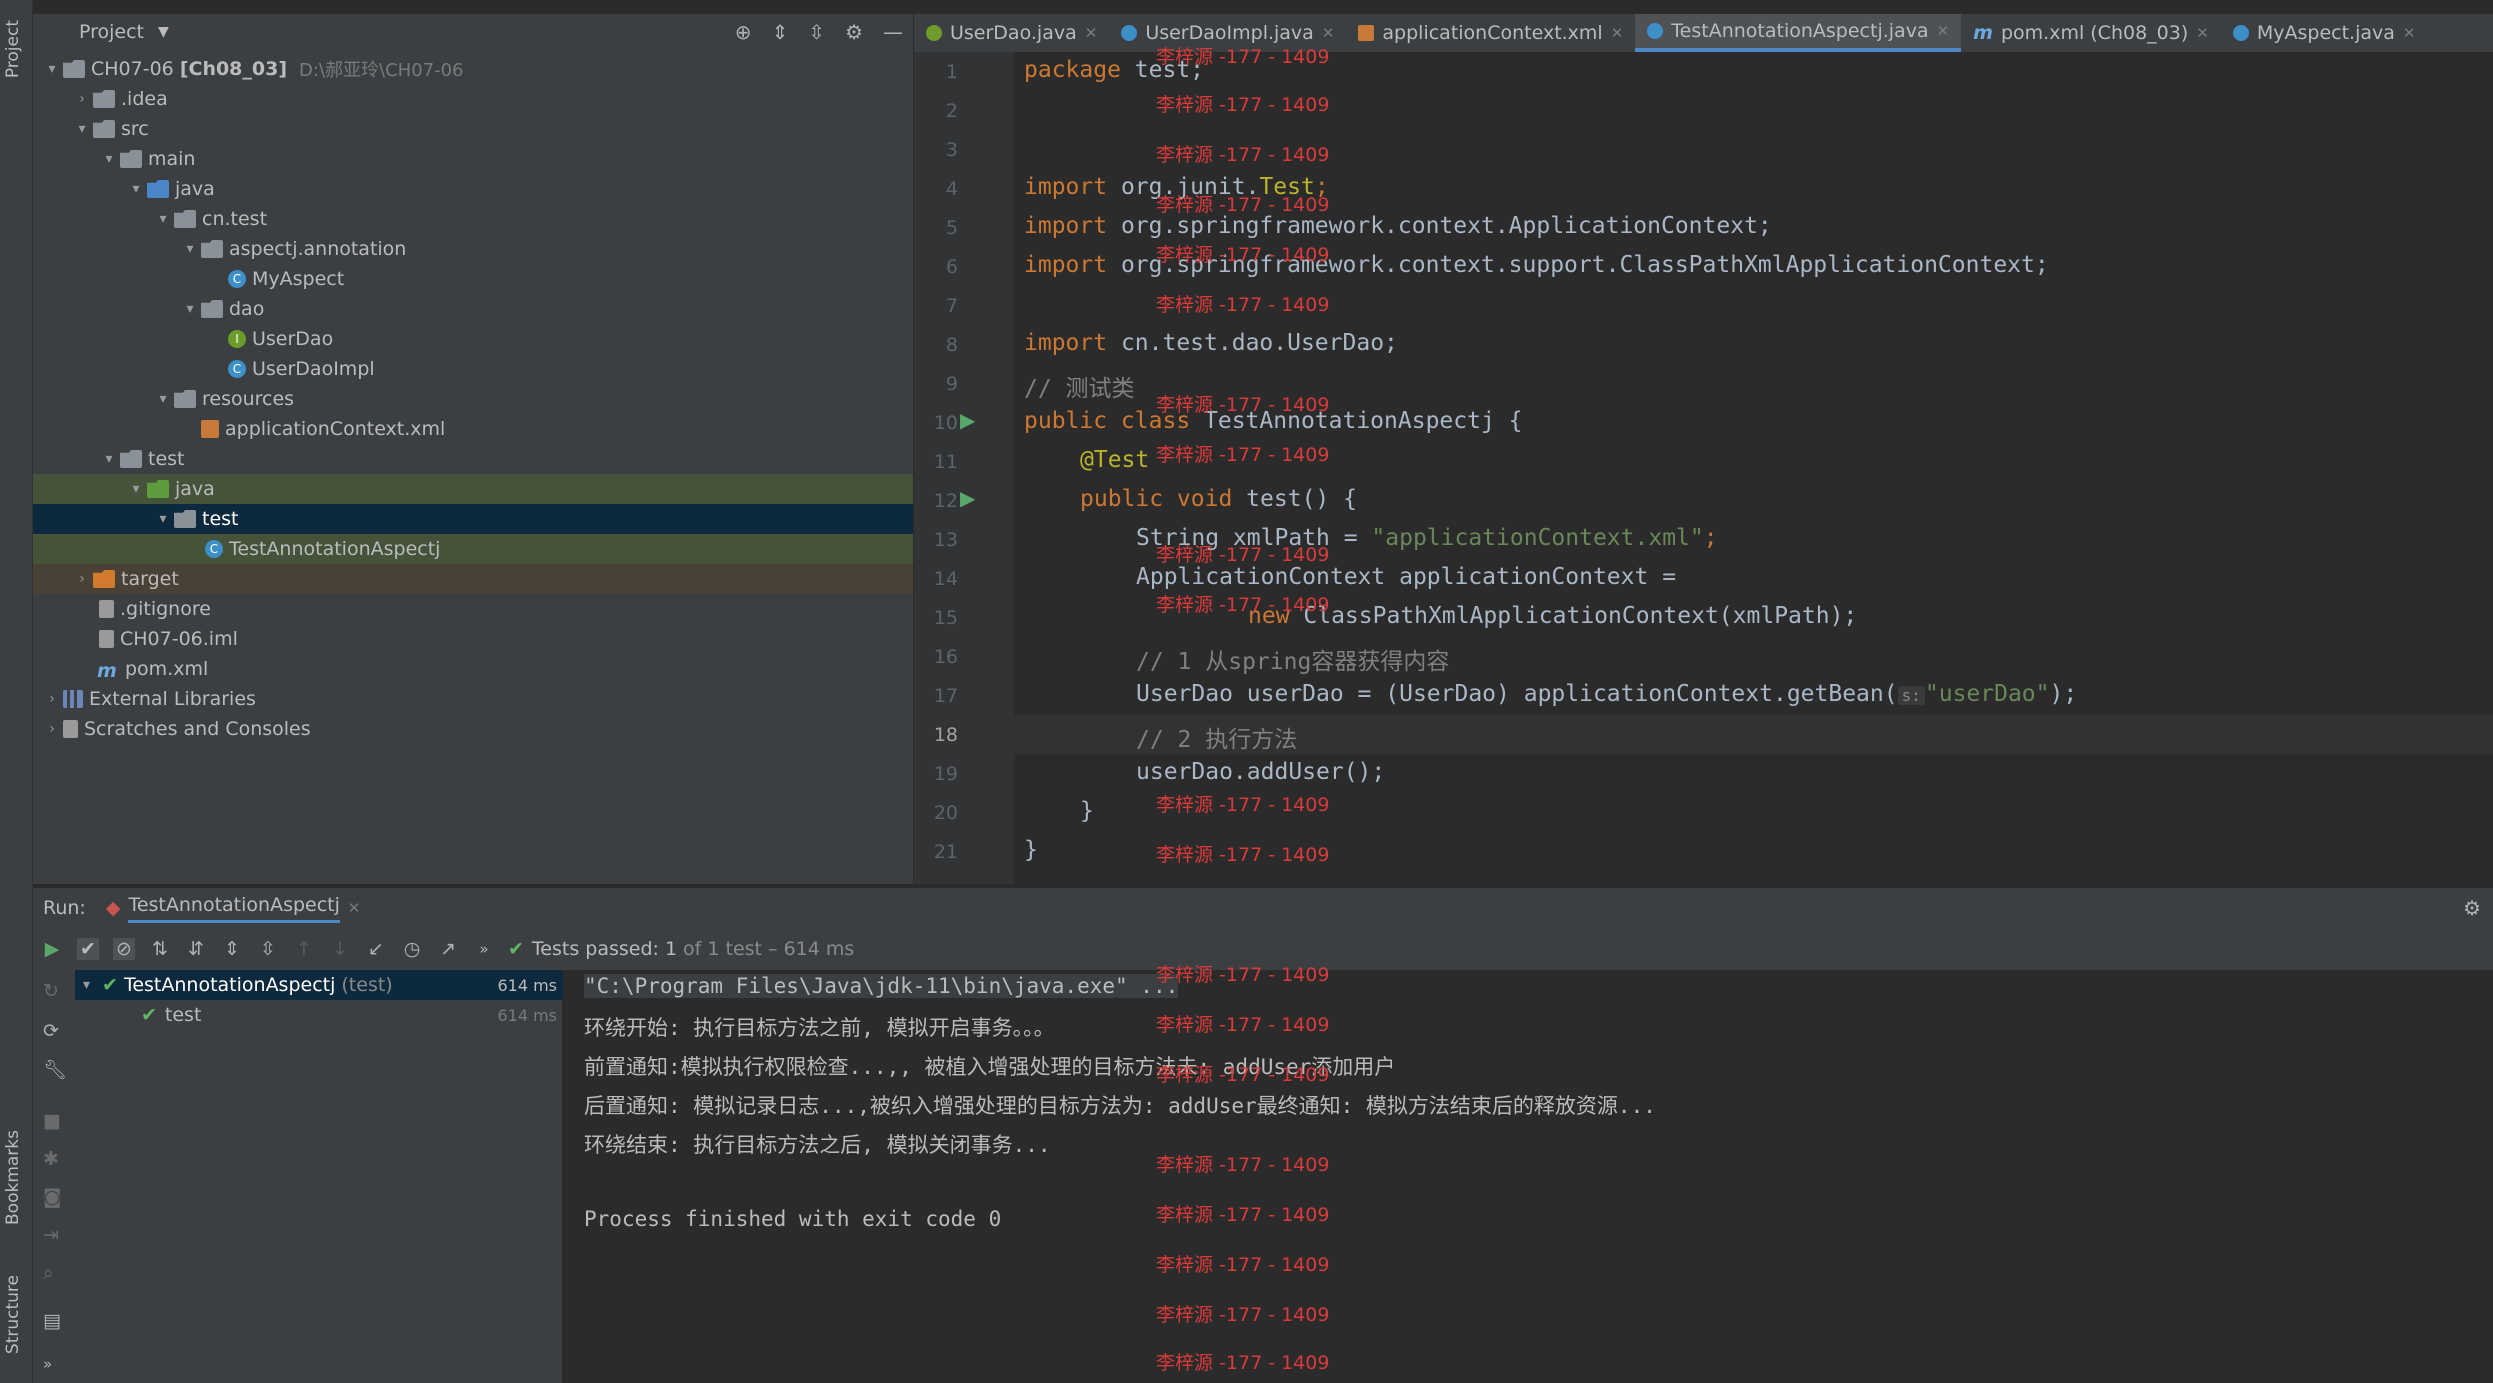 This screenshot has height=1383, width=2493. Describe the element at coordinates (448, 949) in the screenshot. I see `export-icon: ↗` at that location.